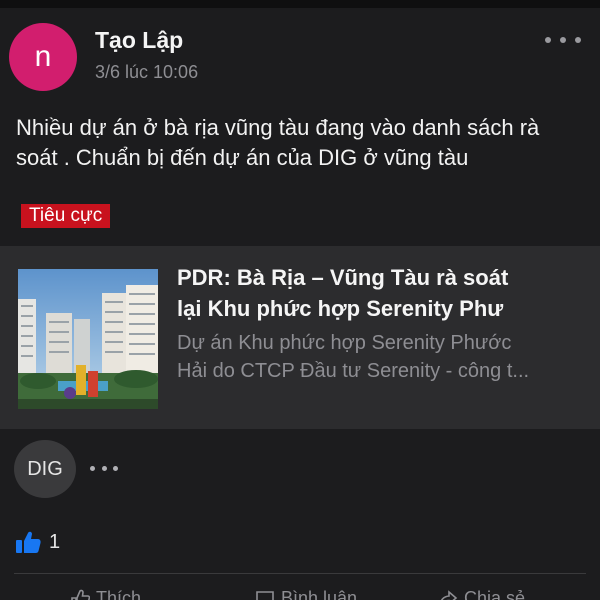 This screenshot has height=600, width=600. What do you see at coordinates (449, 594) in the screenshot?
I see `share-icon` at bounding box center [449, 594].